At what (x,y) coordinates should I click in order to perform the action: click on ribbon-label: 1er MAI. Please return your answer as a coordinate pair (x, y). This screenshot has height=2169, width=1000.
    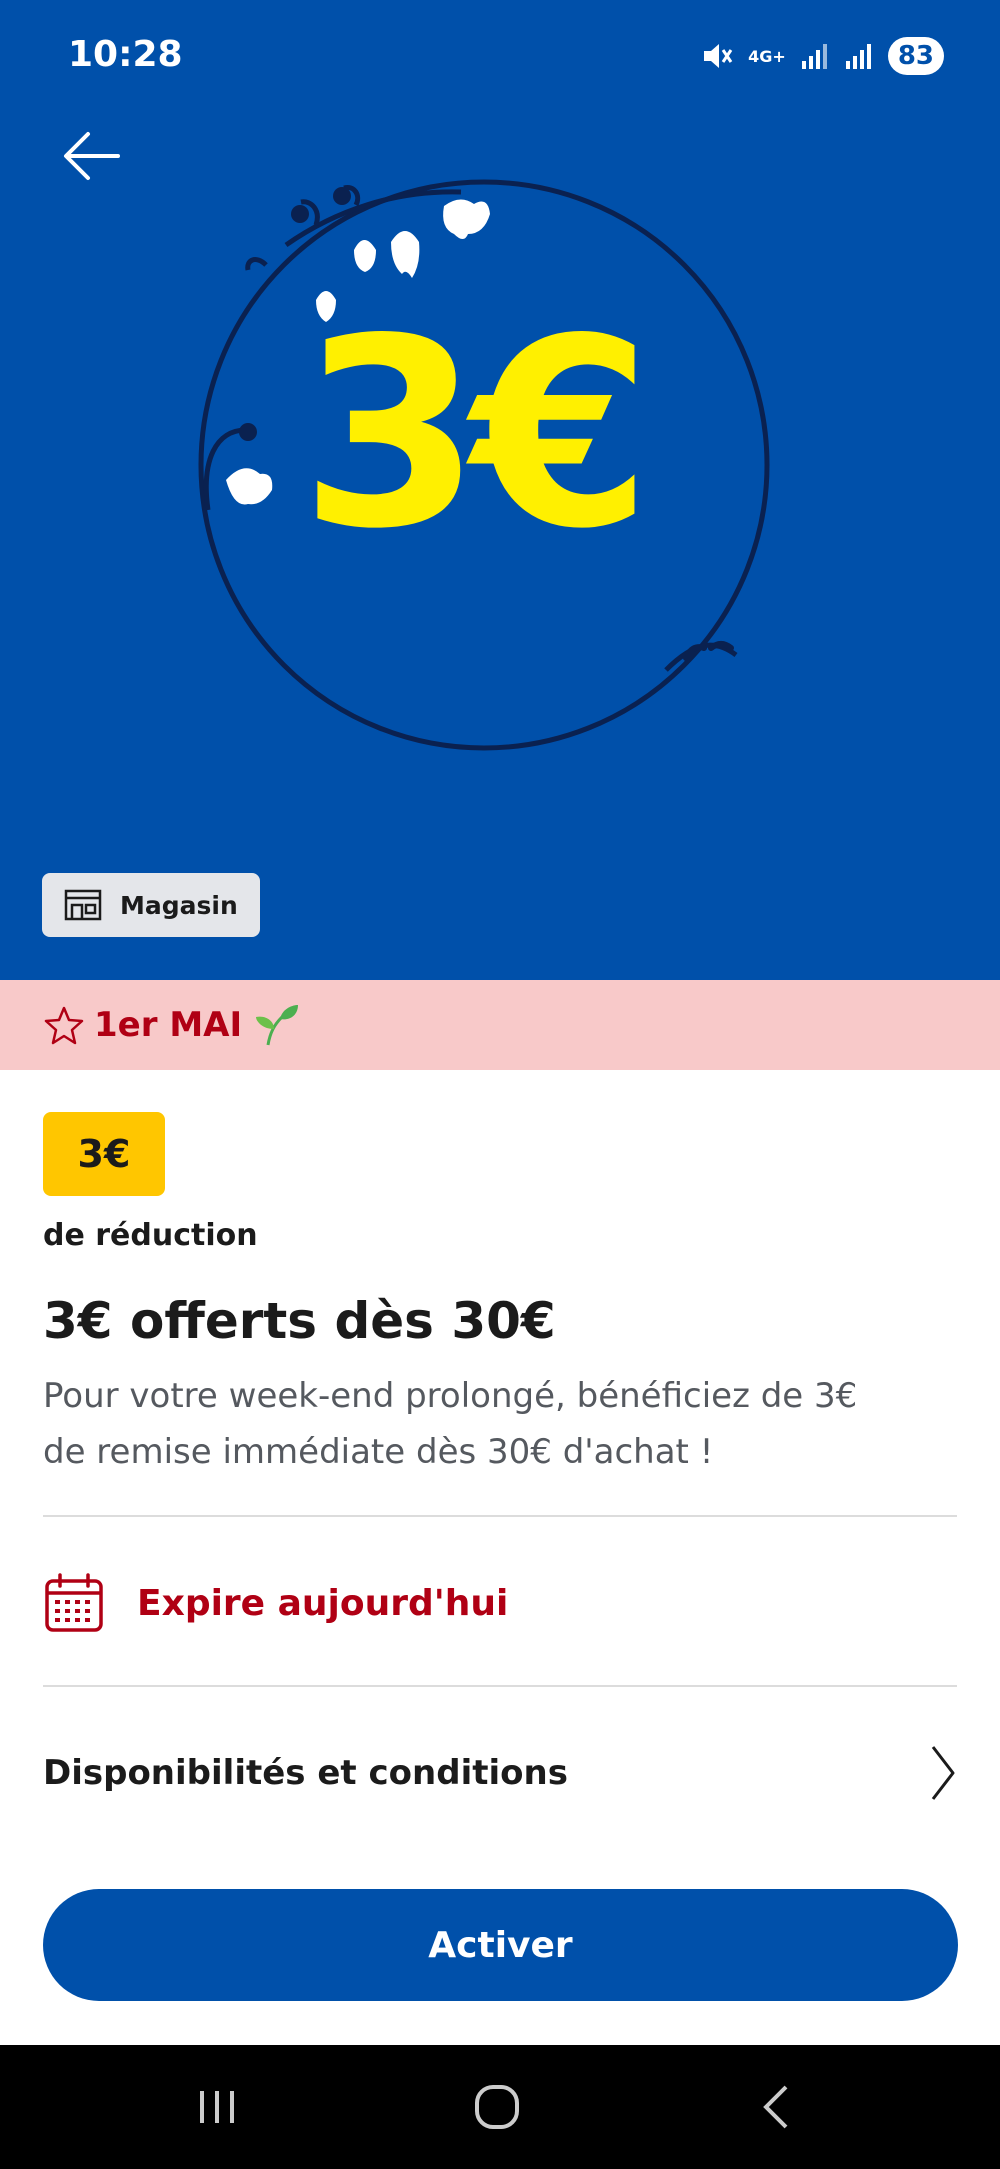
    Looking at the image, I should click on (168, 1025).